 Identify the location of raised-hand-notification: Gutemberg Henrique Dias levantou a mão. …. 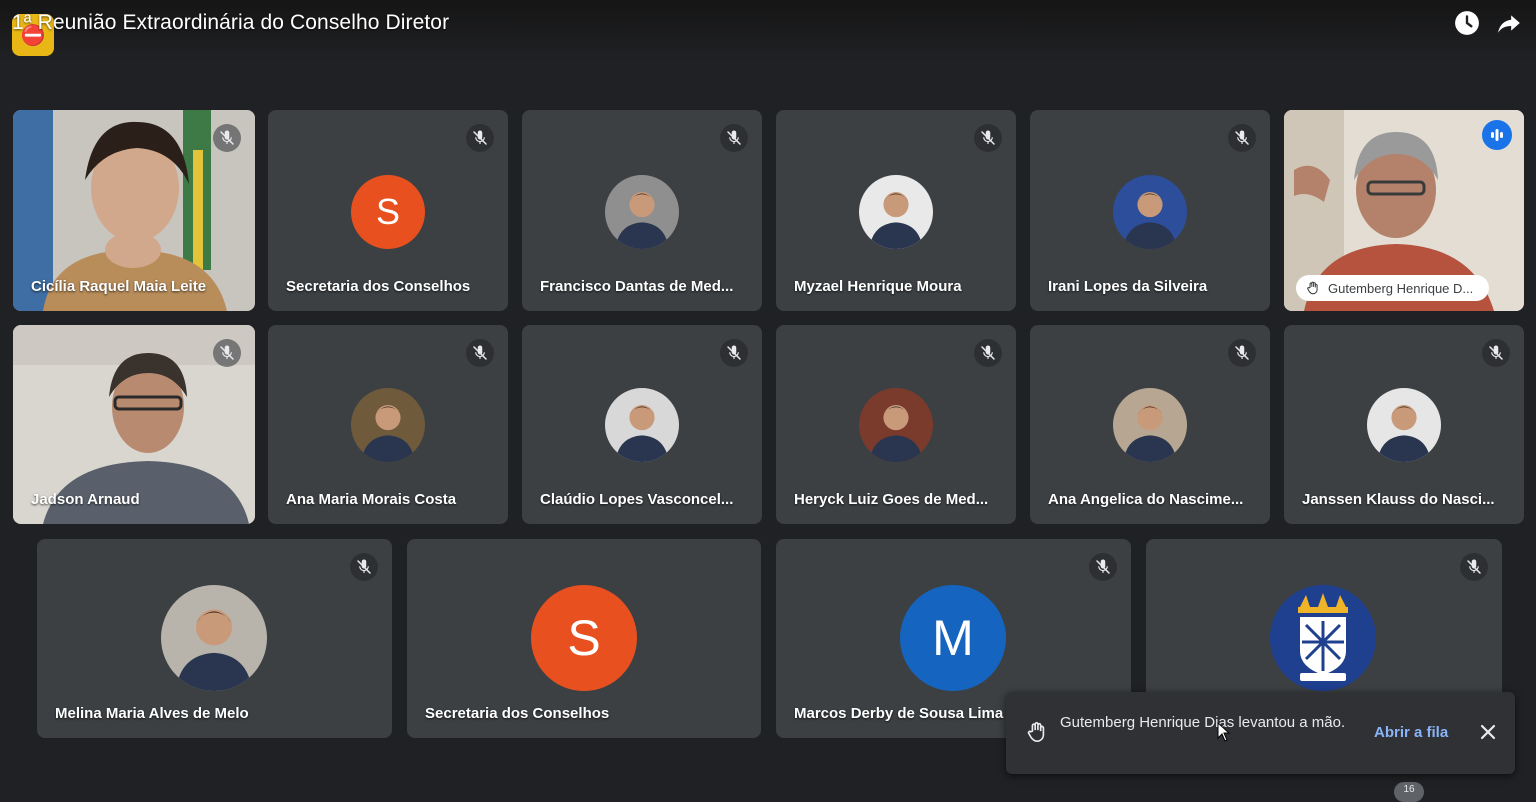
(1260, 733).